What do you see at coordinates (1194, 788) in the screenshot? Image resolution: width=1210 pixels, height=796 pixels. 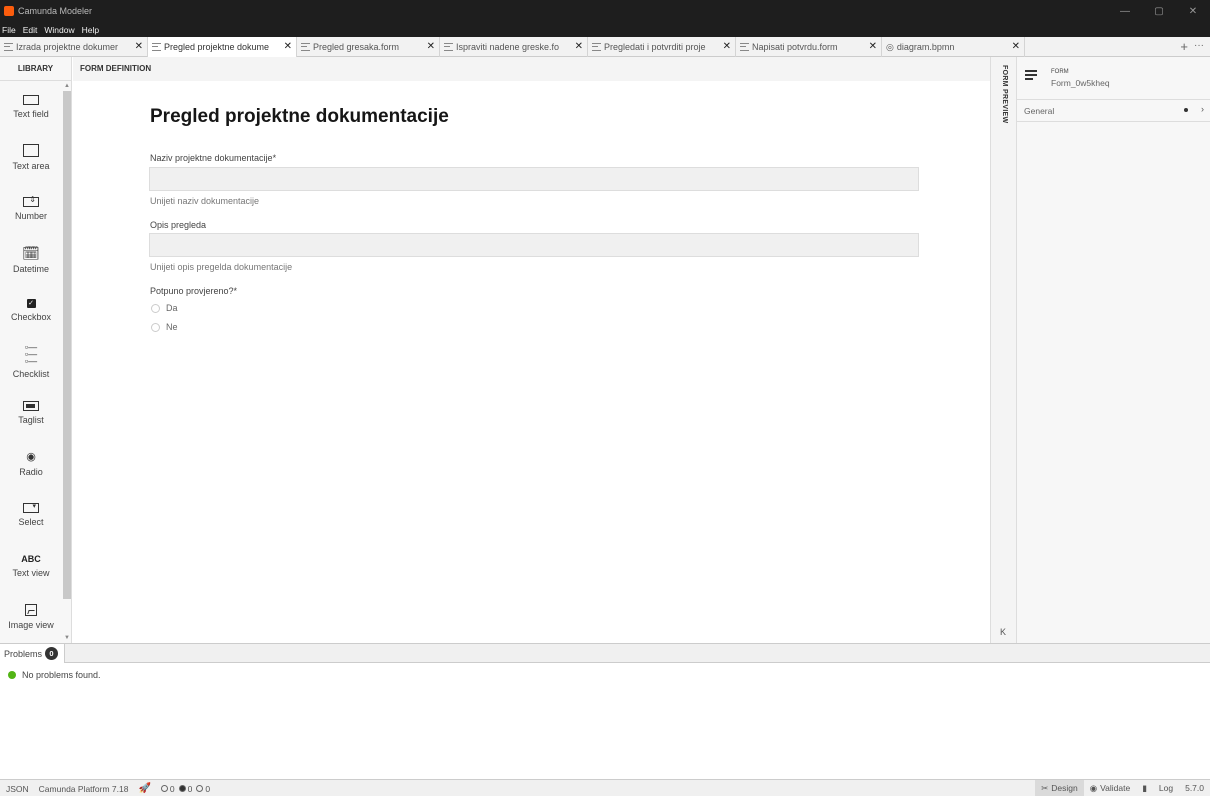 I see `version-label: 5.7.0` at bounding box center [1194, 788].